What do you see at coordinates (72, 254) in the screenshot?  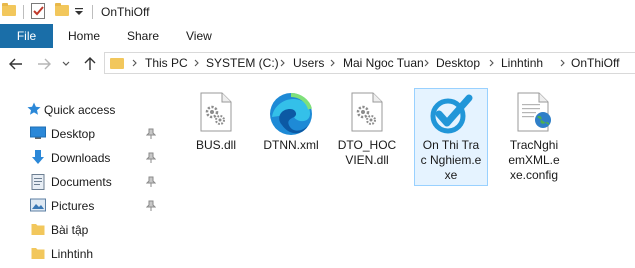 I see `sidebar-item-label: Linhtinh` at bounding box center [72, 254].